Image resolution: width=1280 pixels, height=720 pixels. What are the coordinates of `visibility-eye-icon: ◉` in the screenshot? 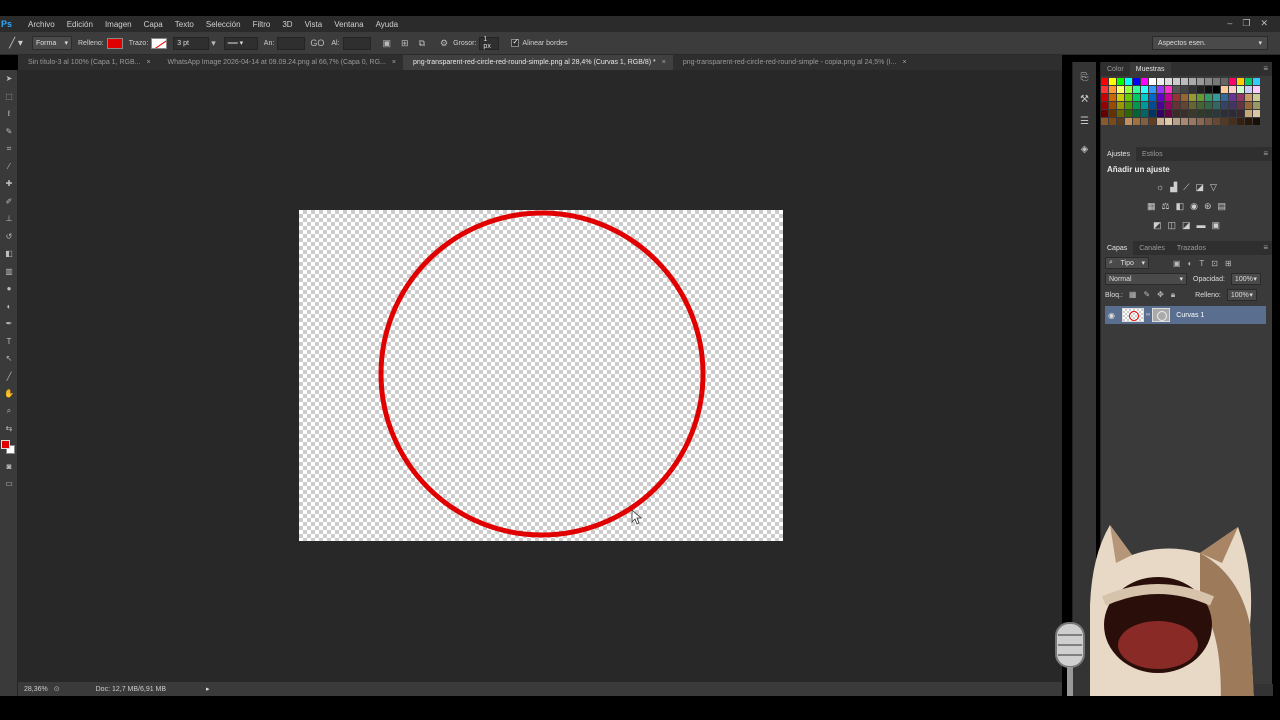 It's located at (1115, 315).